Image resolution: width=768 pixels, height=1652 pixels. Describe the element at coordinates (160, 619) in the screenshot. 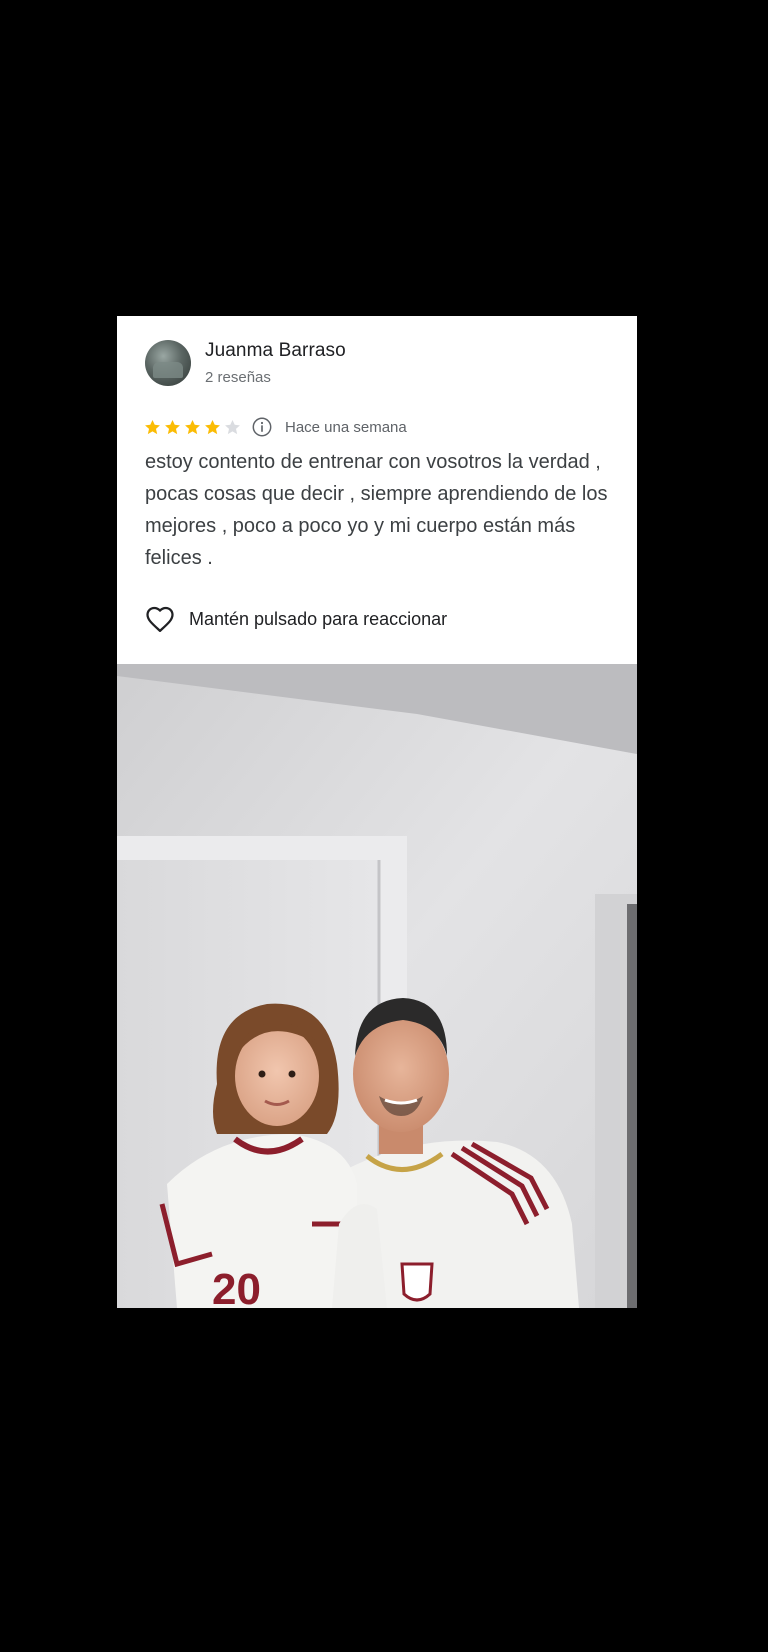

I see `heart-icon` at that location.